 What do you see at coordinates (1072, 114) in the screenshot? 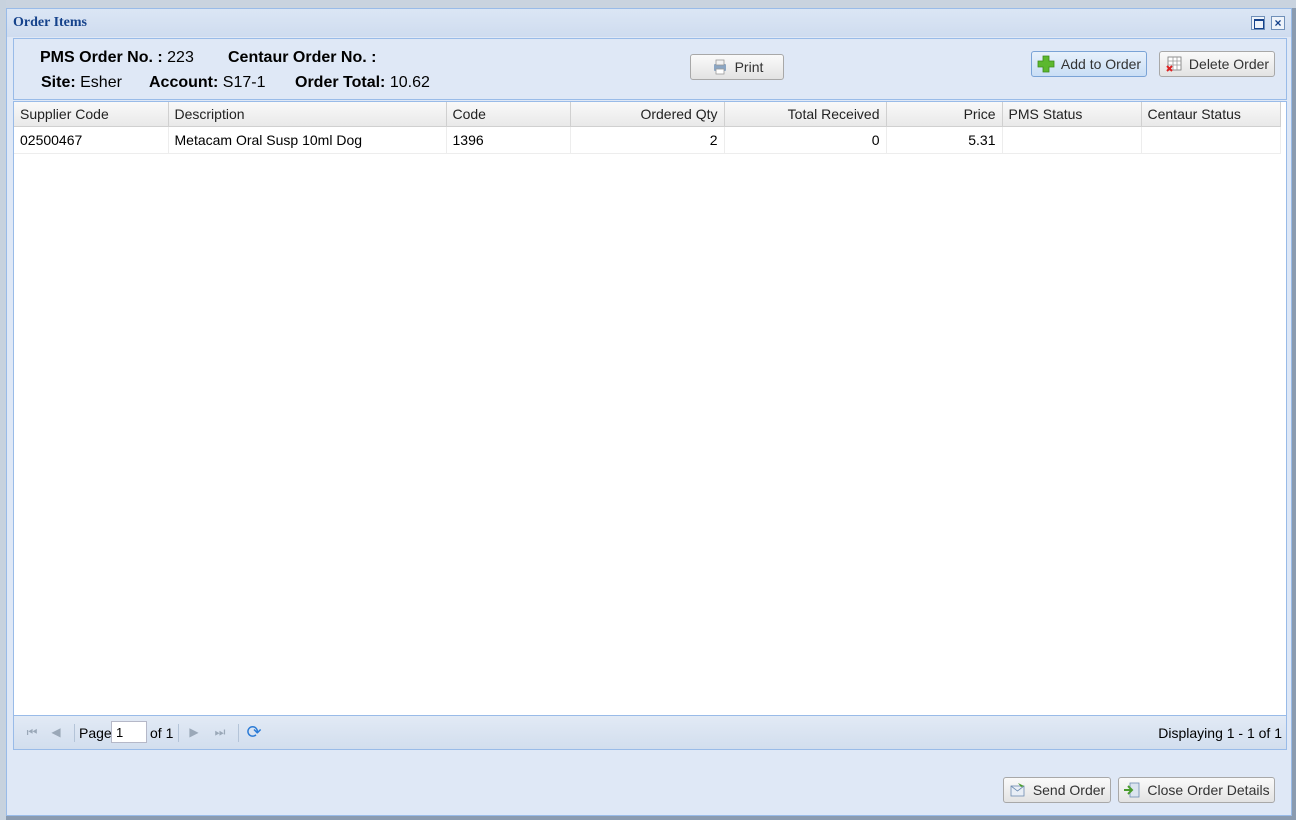
I see `column-header-pms-status: PMS Status` at bounding box center [1072, 114].